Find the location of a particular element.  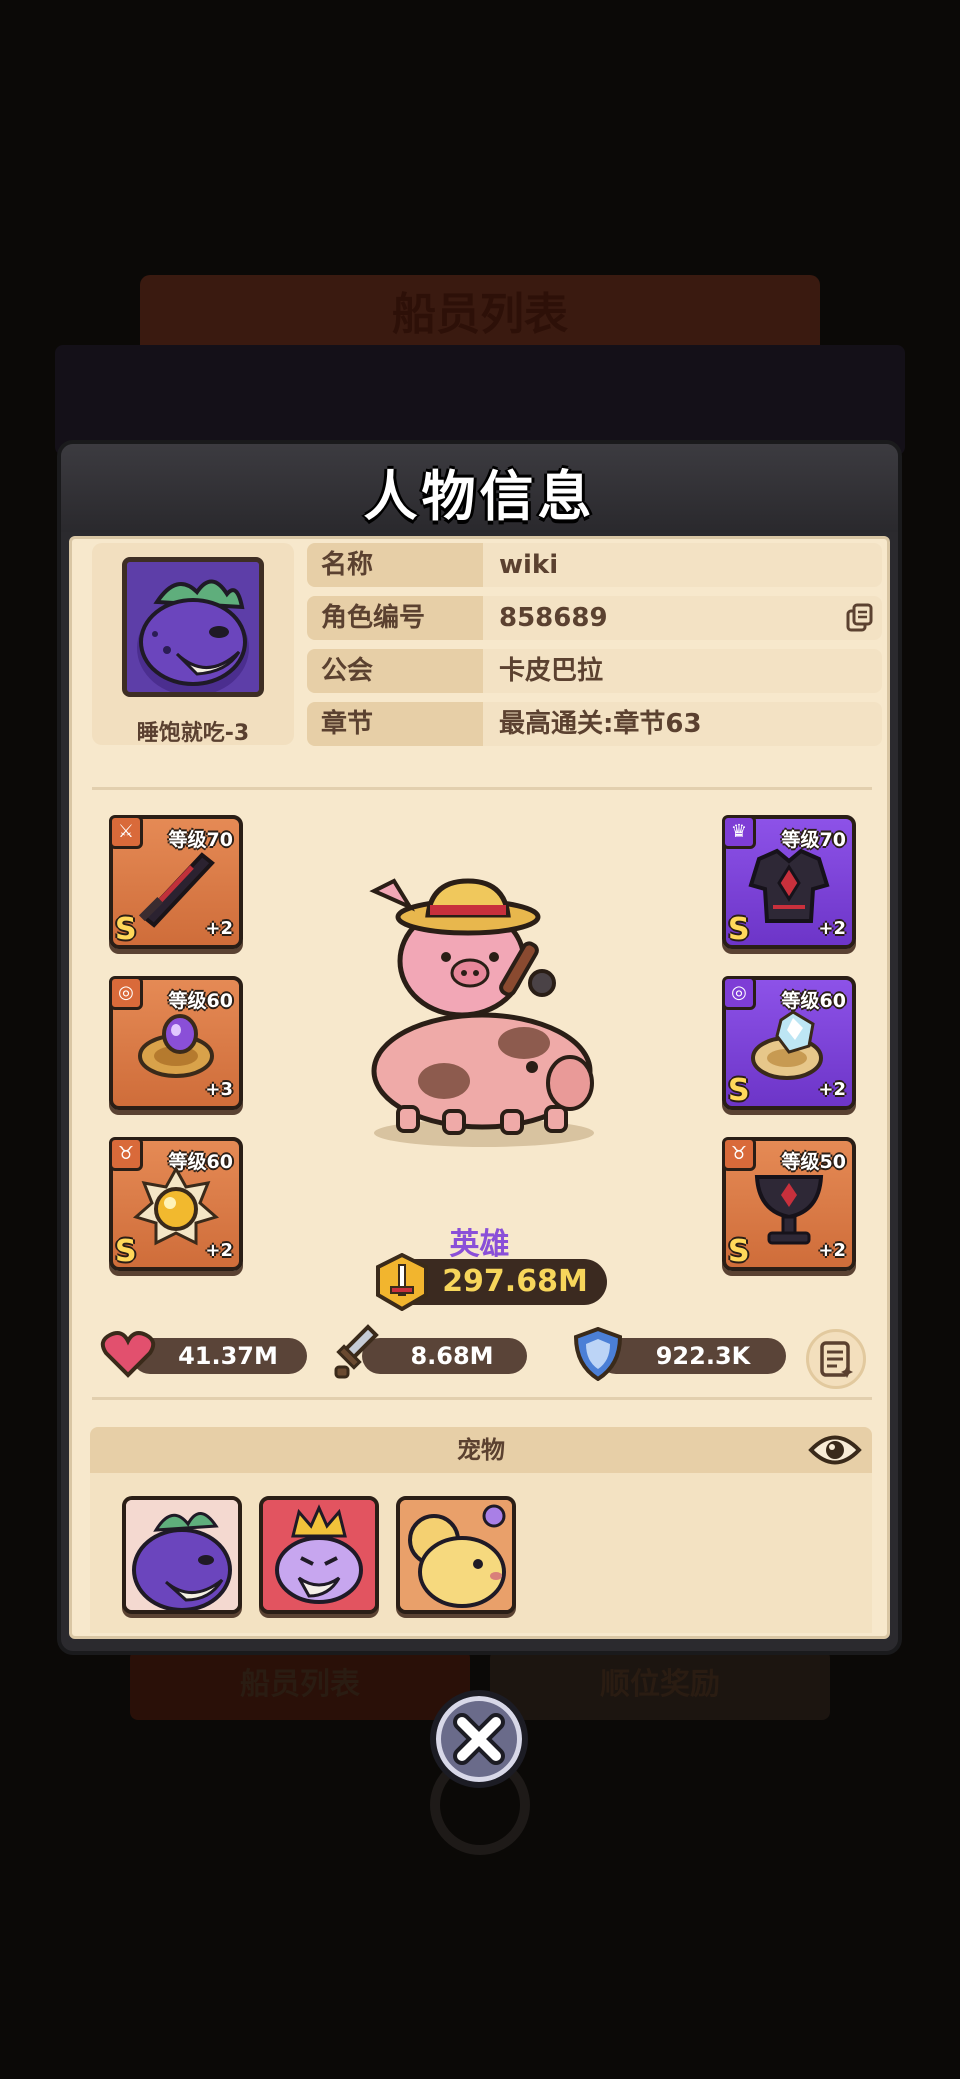

equip-slot-armor: ♛ 等级70 S +2 is located at coordinates (789, 882).